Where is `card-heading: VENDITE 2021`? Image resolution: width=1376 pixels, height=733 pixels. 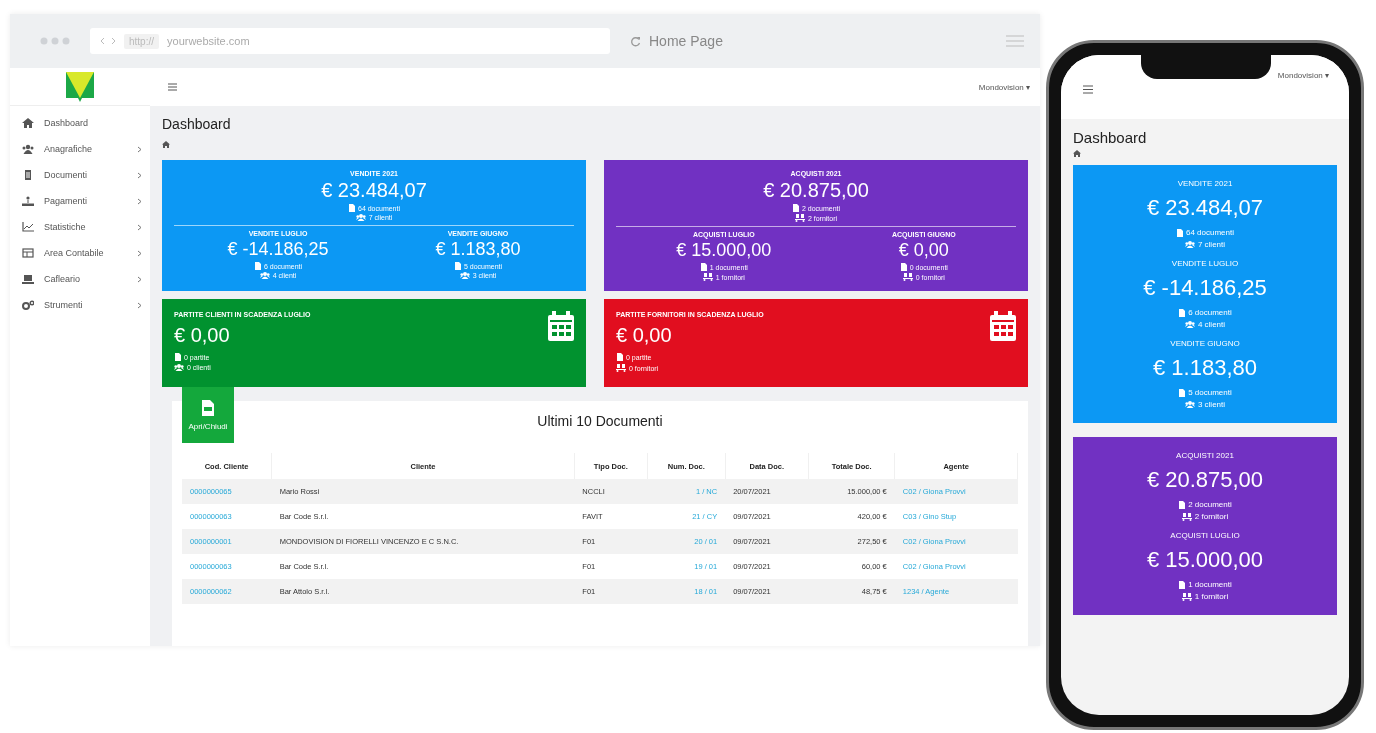
card-heading: VENDITE 2021 is located at coordinates (1205, 183).